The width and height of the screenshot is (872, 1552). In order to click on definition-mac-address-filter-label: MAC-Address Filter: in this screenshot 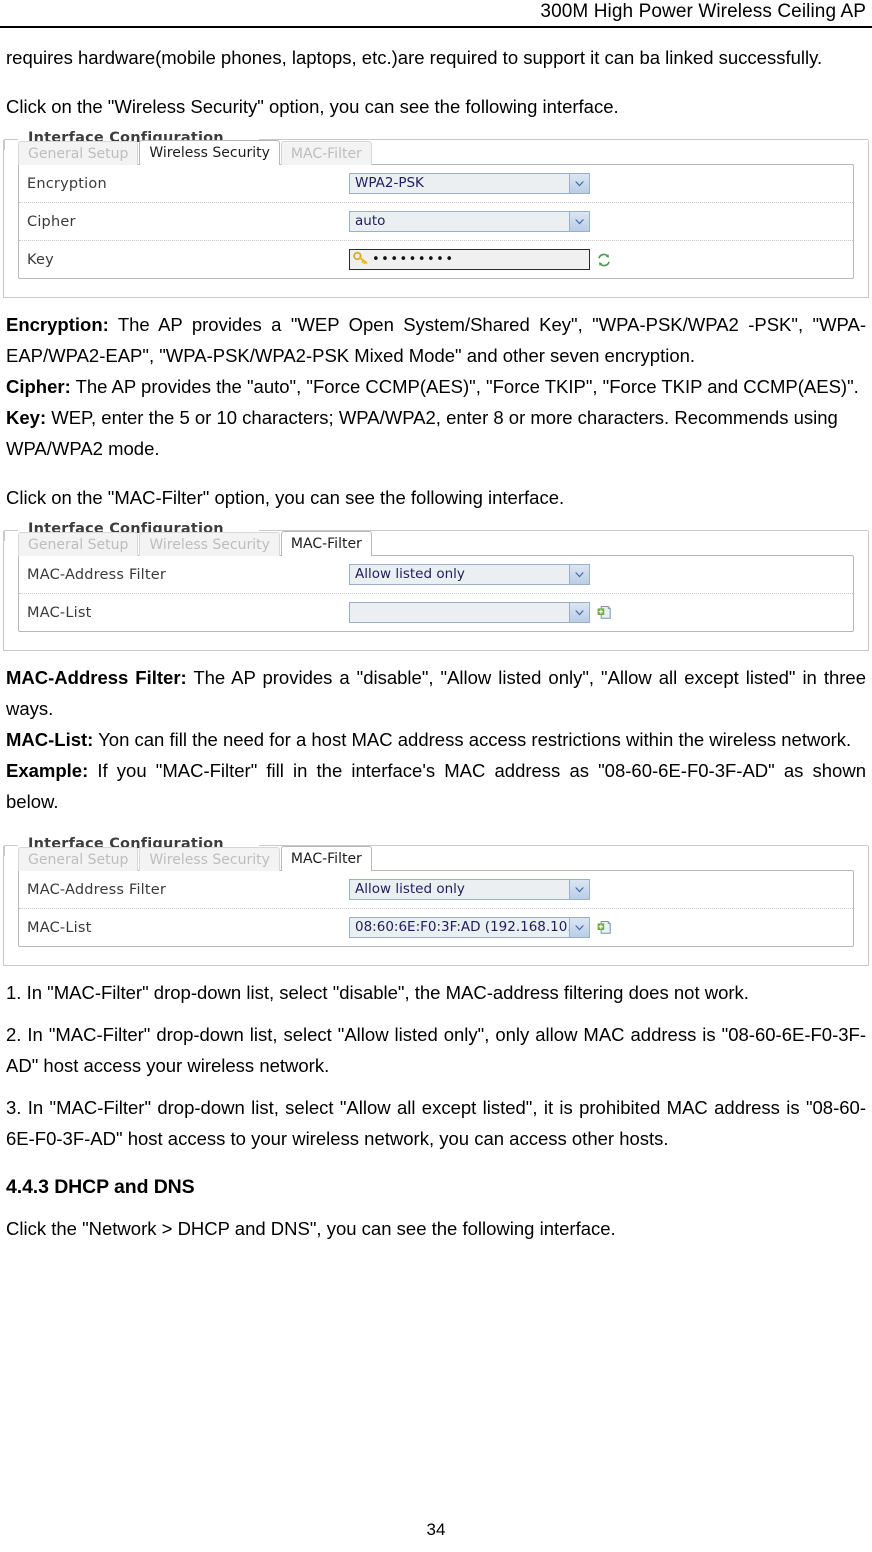, I will do `click(96, 677)`.